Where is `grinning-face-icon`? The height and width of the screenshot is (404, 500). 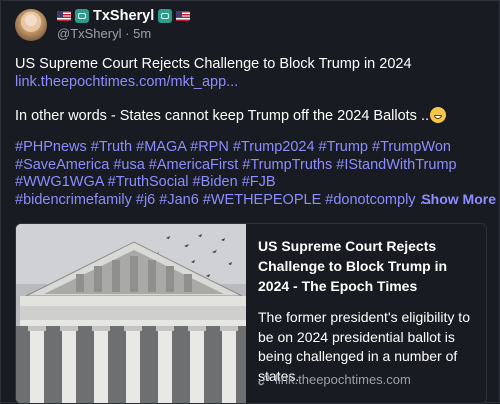 grinning-face-icon is located at coordinates (438, 115).